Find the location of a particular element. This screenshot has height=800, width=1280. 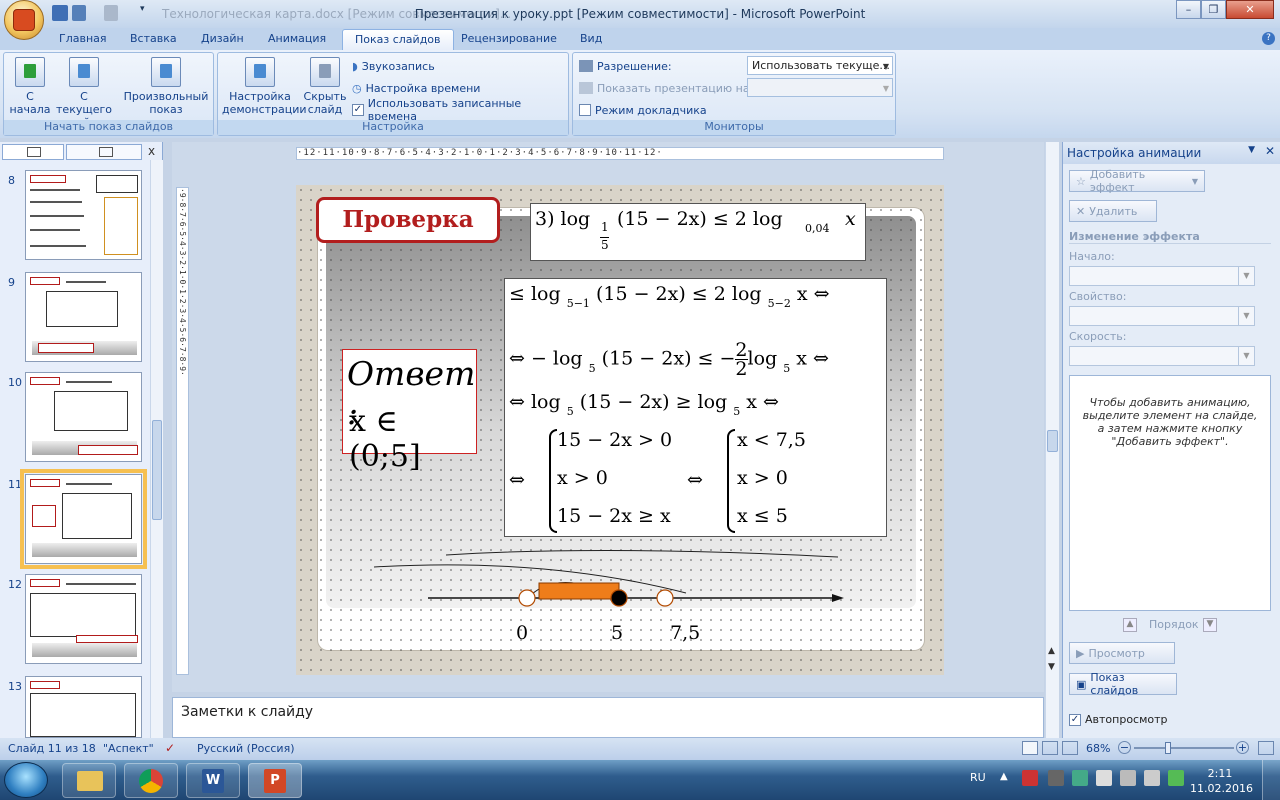

step-3-post: (15 − 2x) ≥ log is located at coordinates (653, 402).